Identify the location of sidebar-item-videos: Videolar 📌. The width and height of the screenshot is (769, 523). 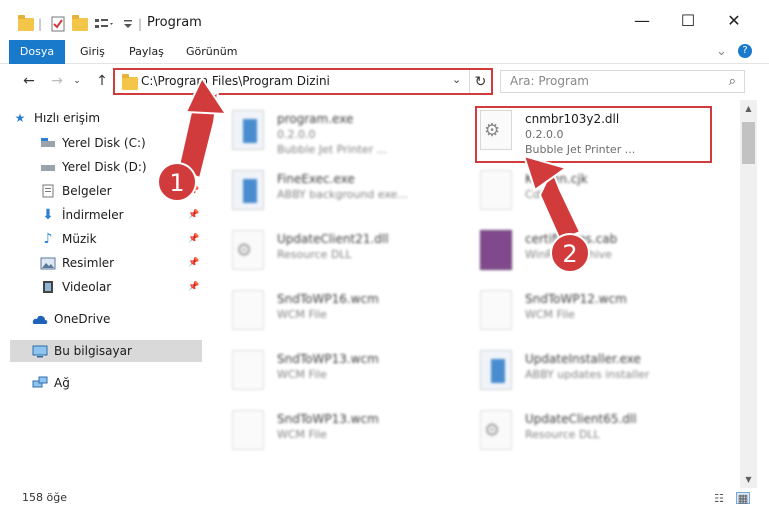
(121, 287).